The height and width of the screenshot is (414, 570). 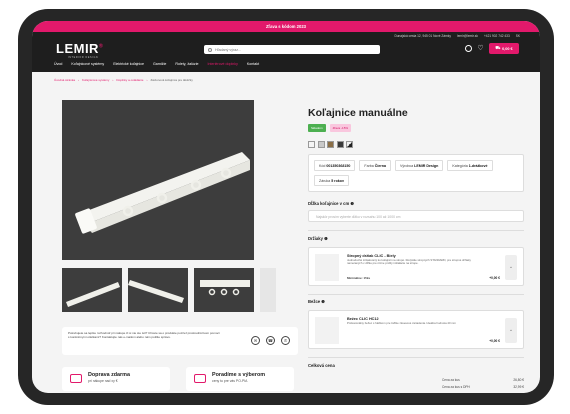 What do you see at coordinates (504, 48) in the screenshot?
I see `cart-button: ⛟ 0,00 €` at bounding box center [504, 48].